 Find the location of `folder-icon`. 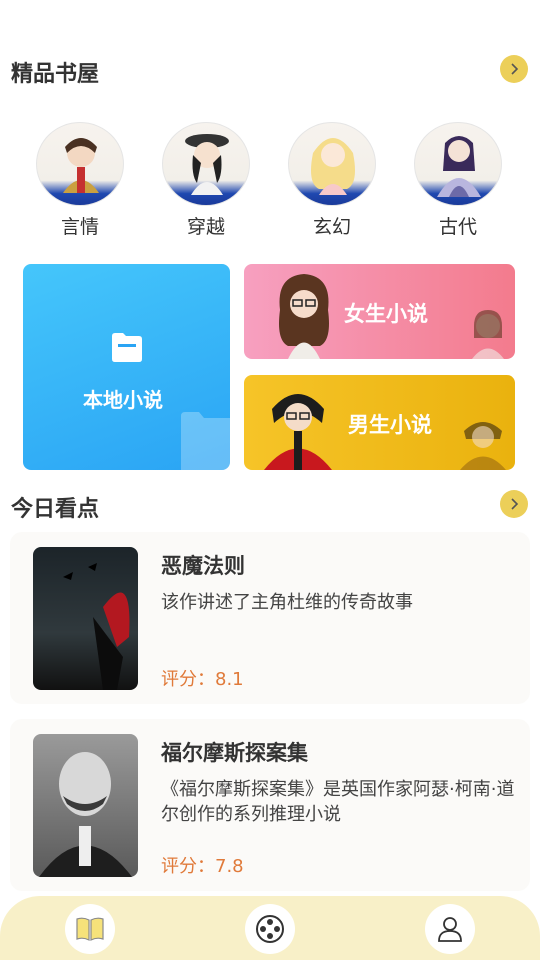

folder-icon is located at coordinates (127, 347).